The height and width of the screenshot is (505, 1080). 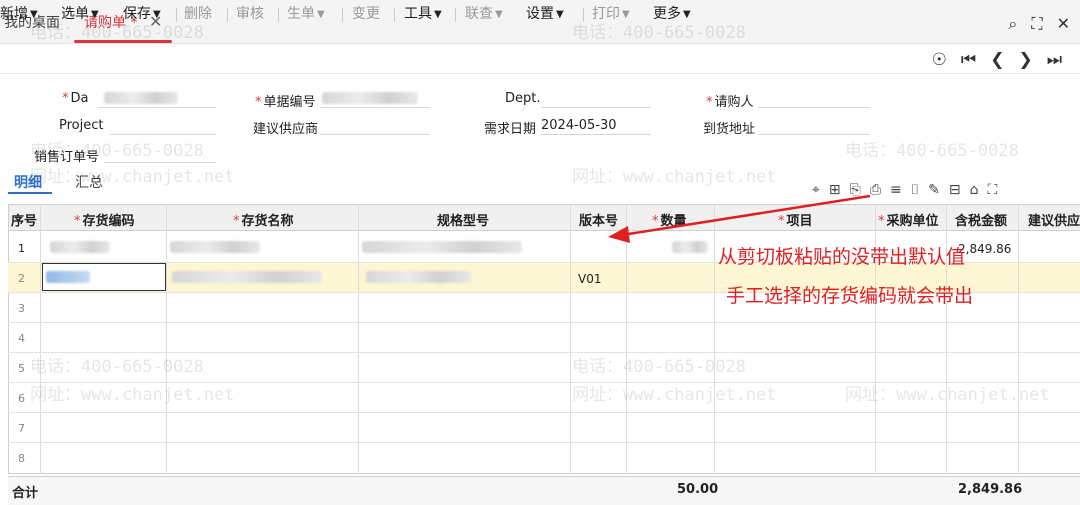 What do you see at coordinates (842, 257) in the screenshot?
I see `annotation-line-1: 从剪切板粘贴的没带出默认值` at bounding box center [842, 257].